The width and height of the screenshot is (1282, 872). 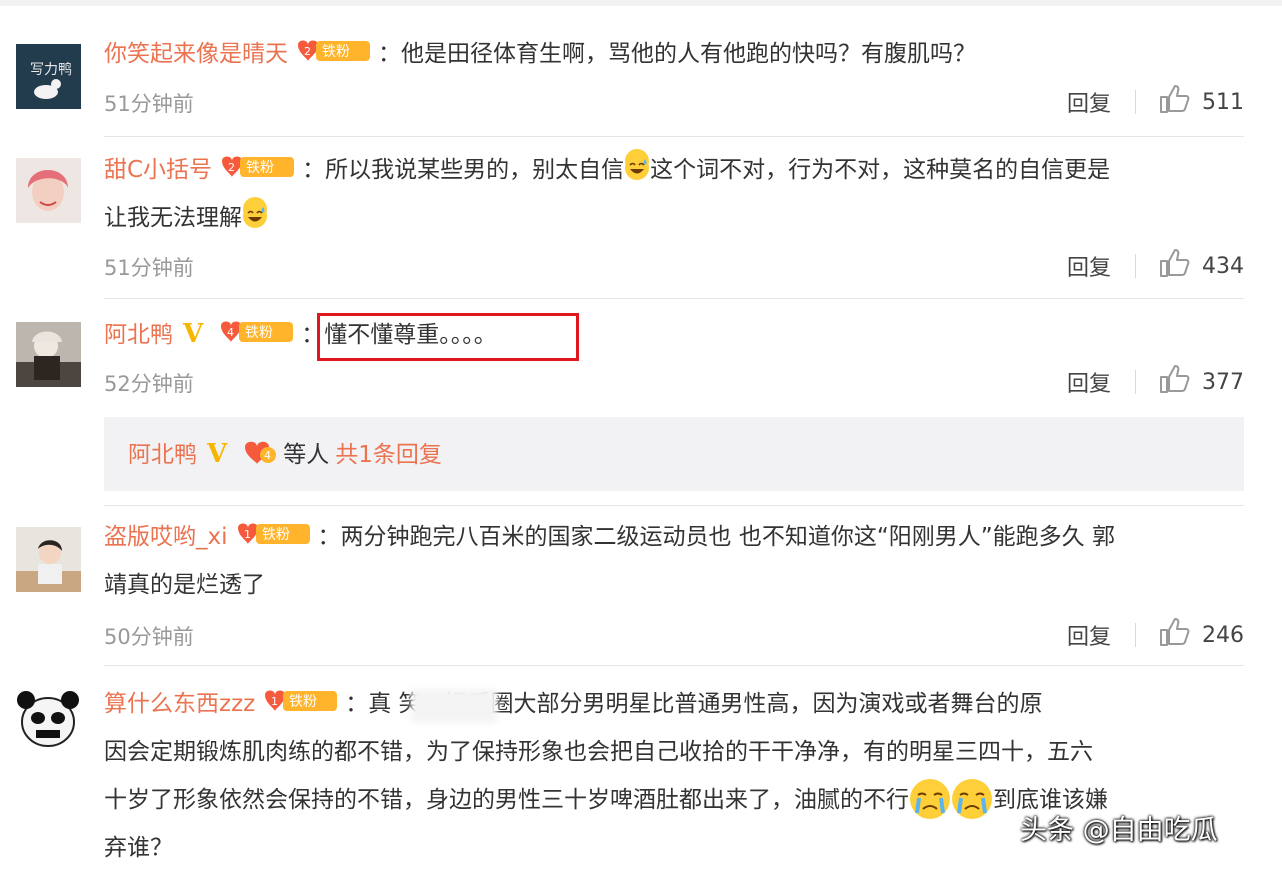 I want to click on username-link: 盗版哎哟_xi, so click(x=166, y=537).